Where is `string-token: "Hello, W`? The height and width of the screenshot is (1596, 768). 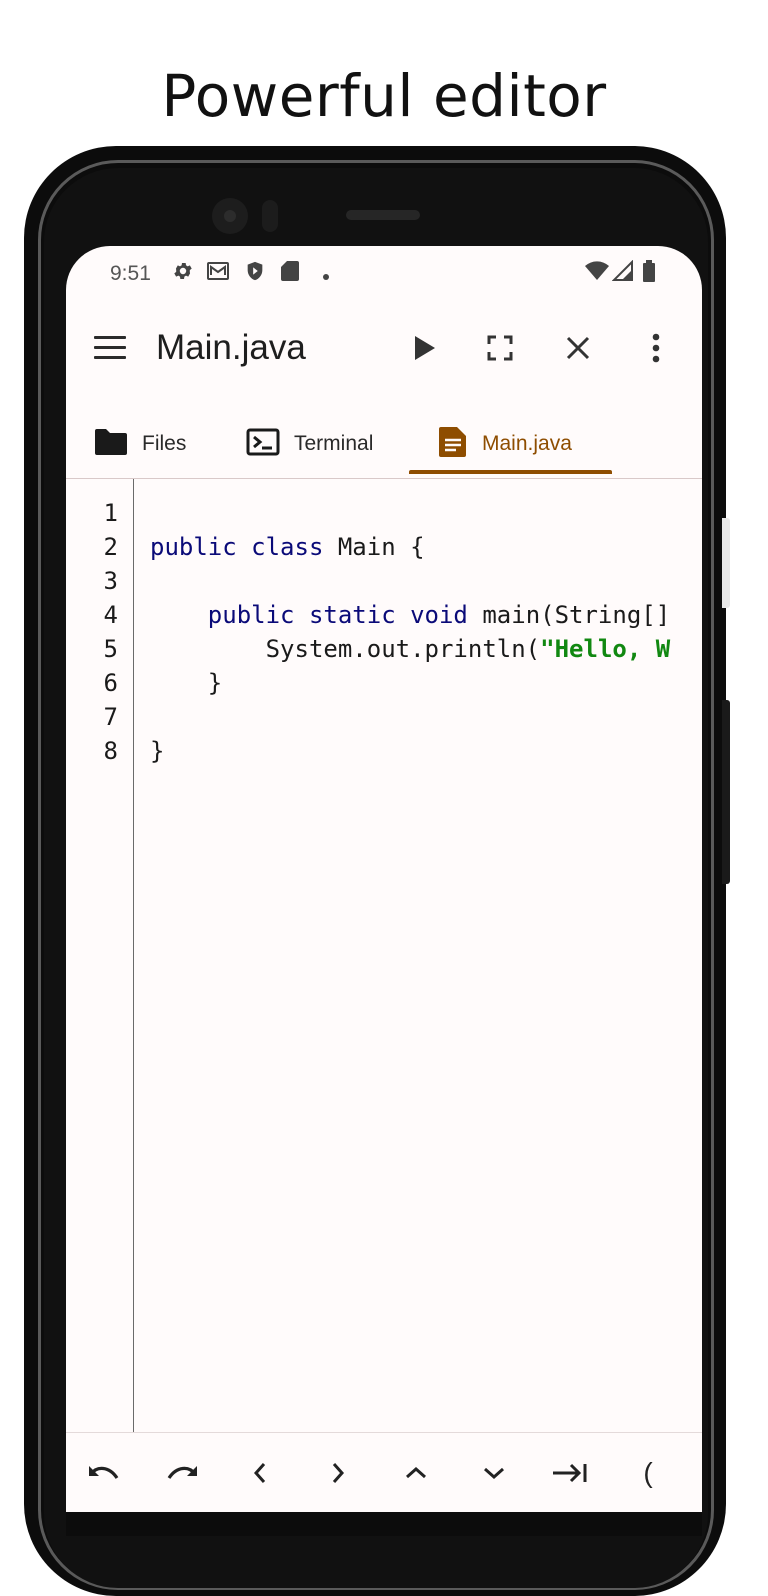 string-token: "Hello, W is located at coordinates (605, 649).